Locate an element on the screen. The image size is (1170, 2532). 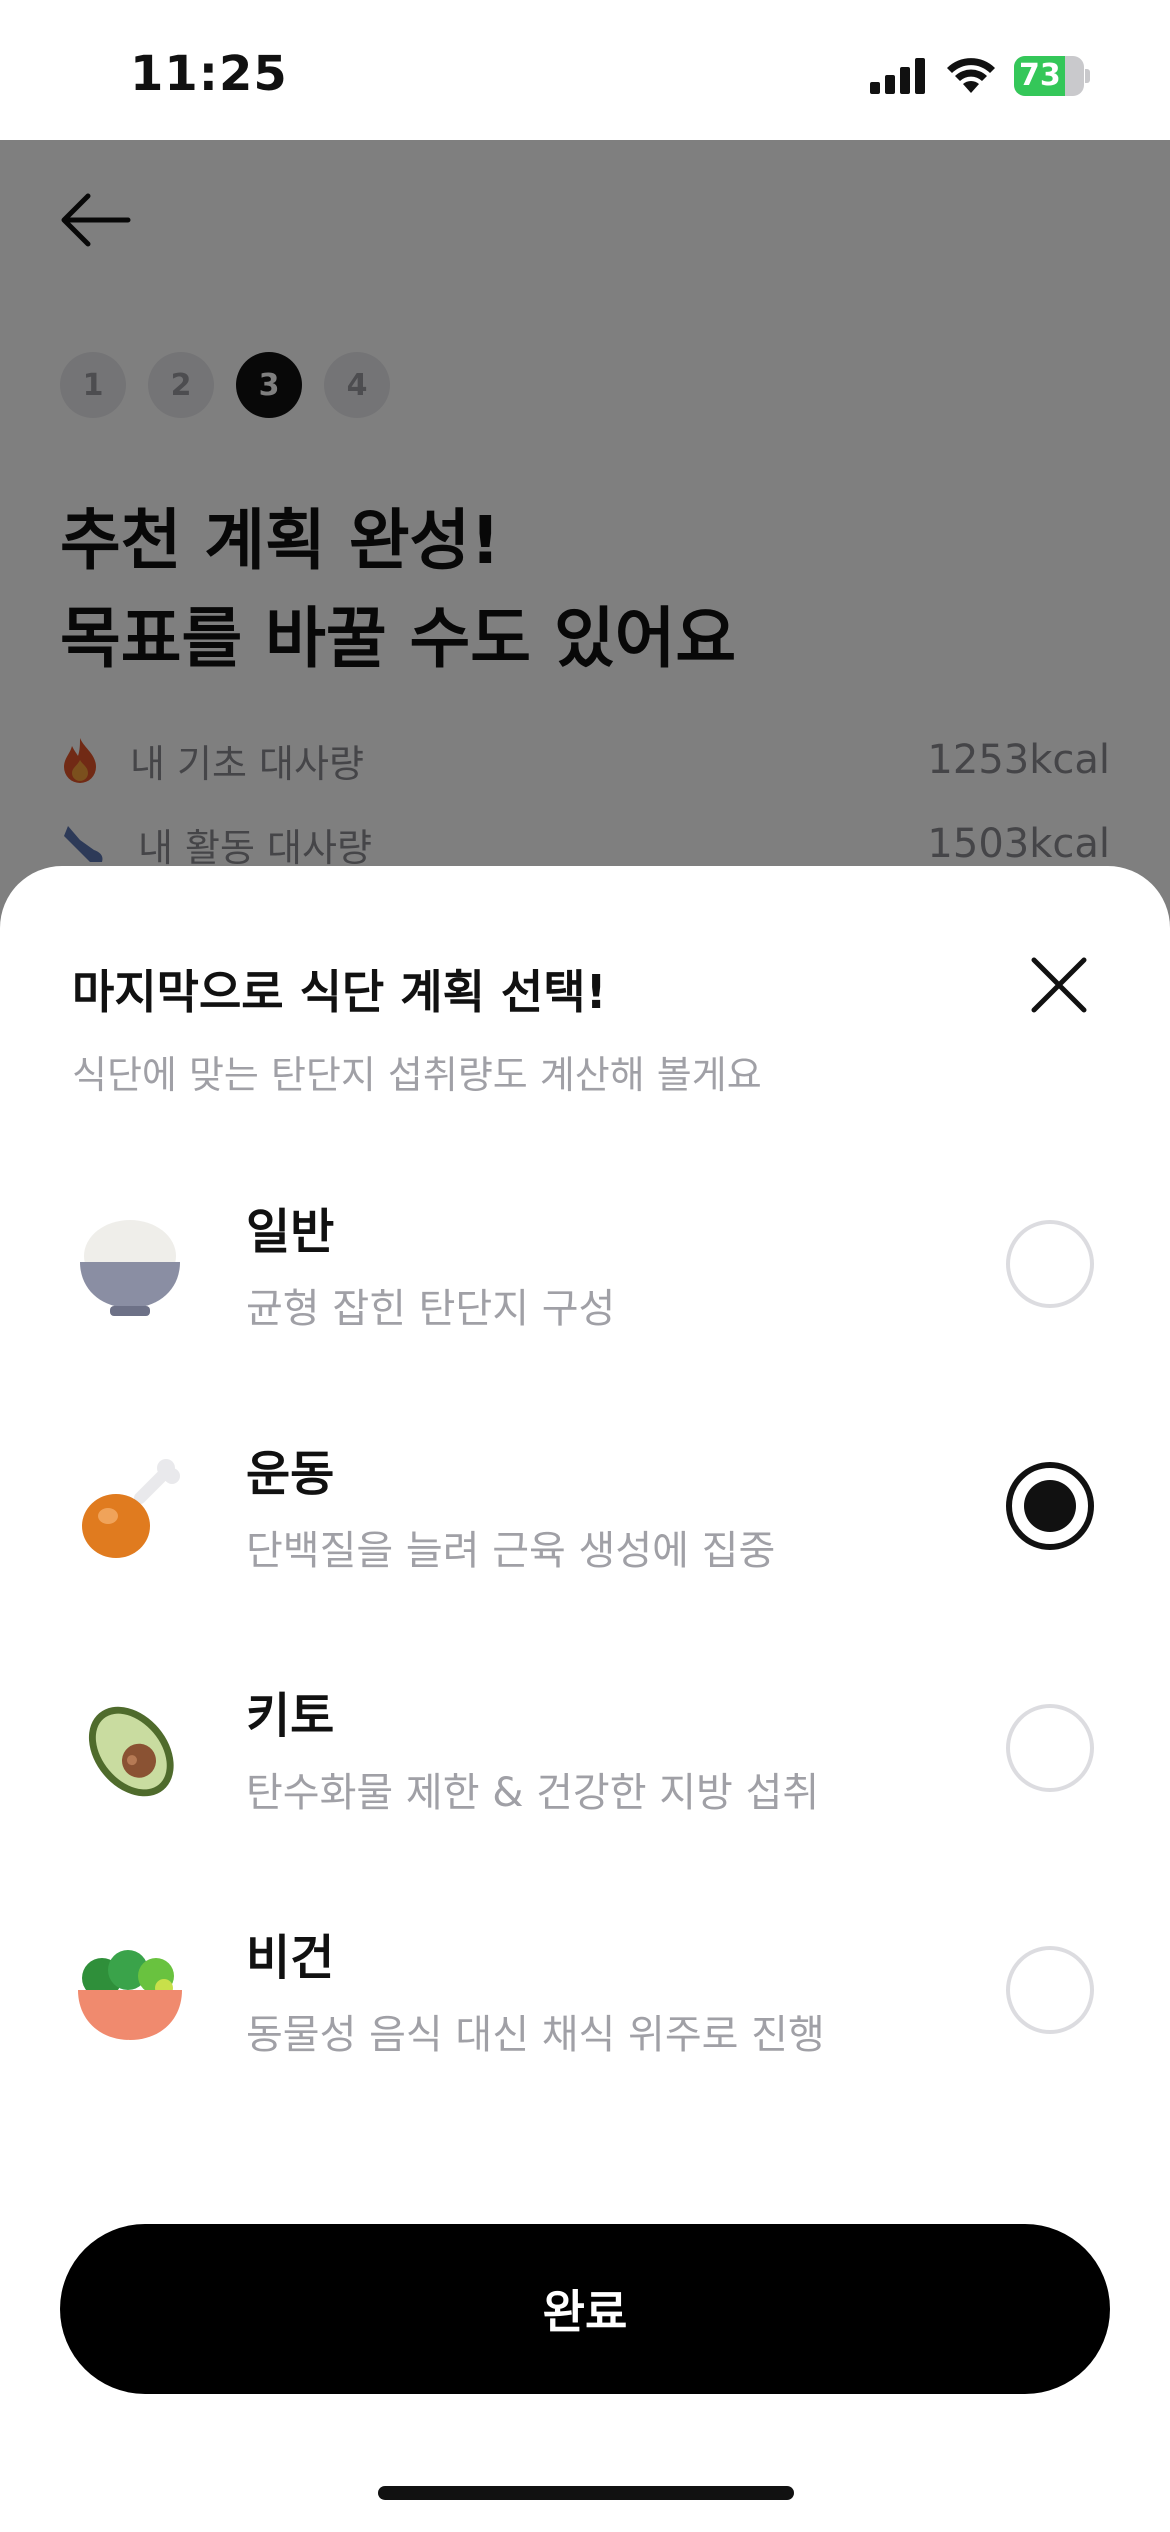
option-name: 키토 is located at coordinates (290, 1716).